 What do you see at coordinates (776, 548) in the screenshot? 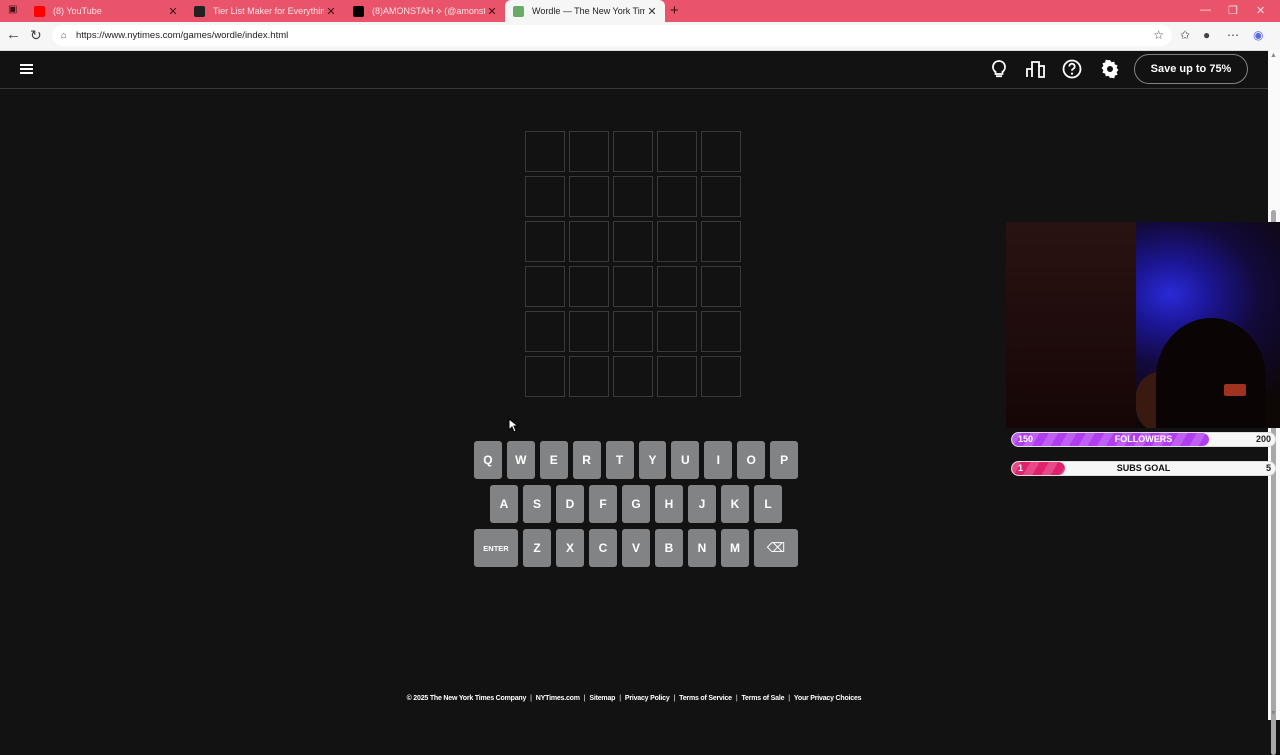
I see `backspace-key: ⌫` at bounding box center [776, 548].